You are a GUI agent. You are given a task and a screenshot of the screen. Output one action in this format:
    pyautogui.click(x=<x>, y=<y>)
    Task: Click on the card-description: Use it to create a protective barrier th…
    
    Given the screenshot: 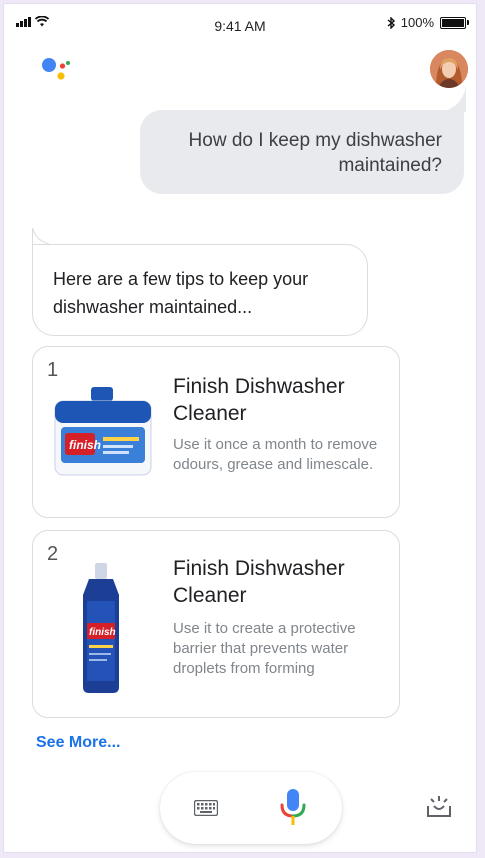 What is the action you would take?
    pyautogui.click(x=264, y=648)
    